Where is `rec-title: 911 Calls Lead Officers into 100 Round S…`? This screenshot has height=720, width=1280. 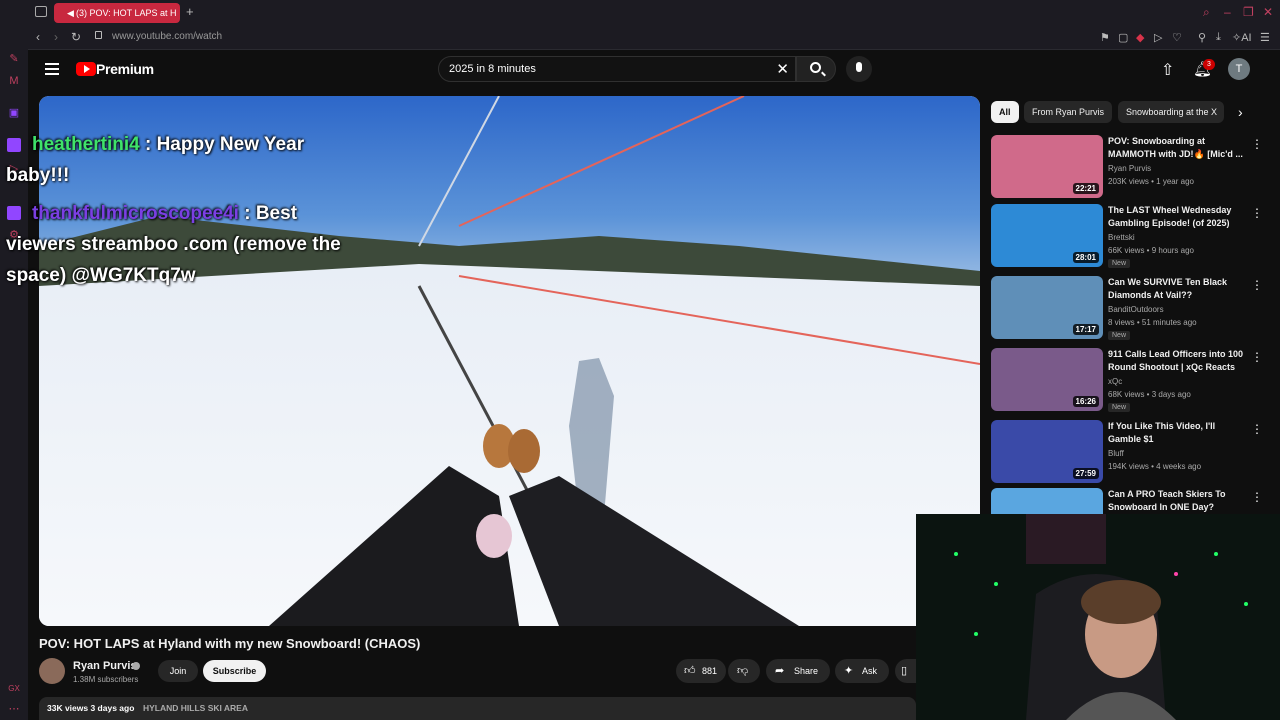 rec-title: 911 Calls Lead Officers into 100 Round S… is located at coordinates (1178, 361).